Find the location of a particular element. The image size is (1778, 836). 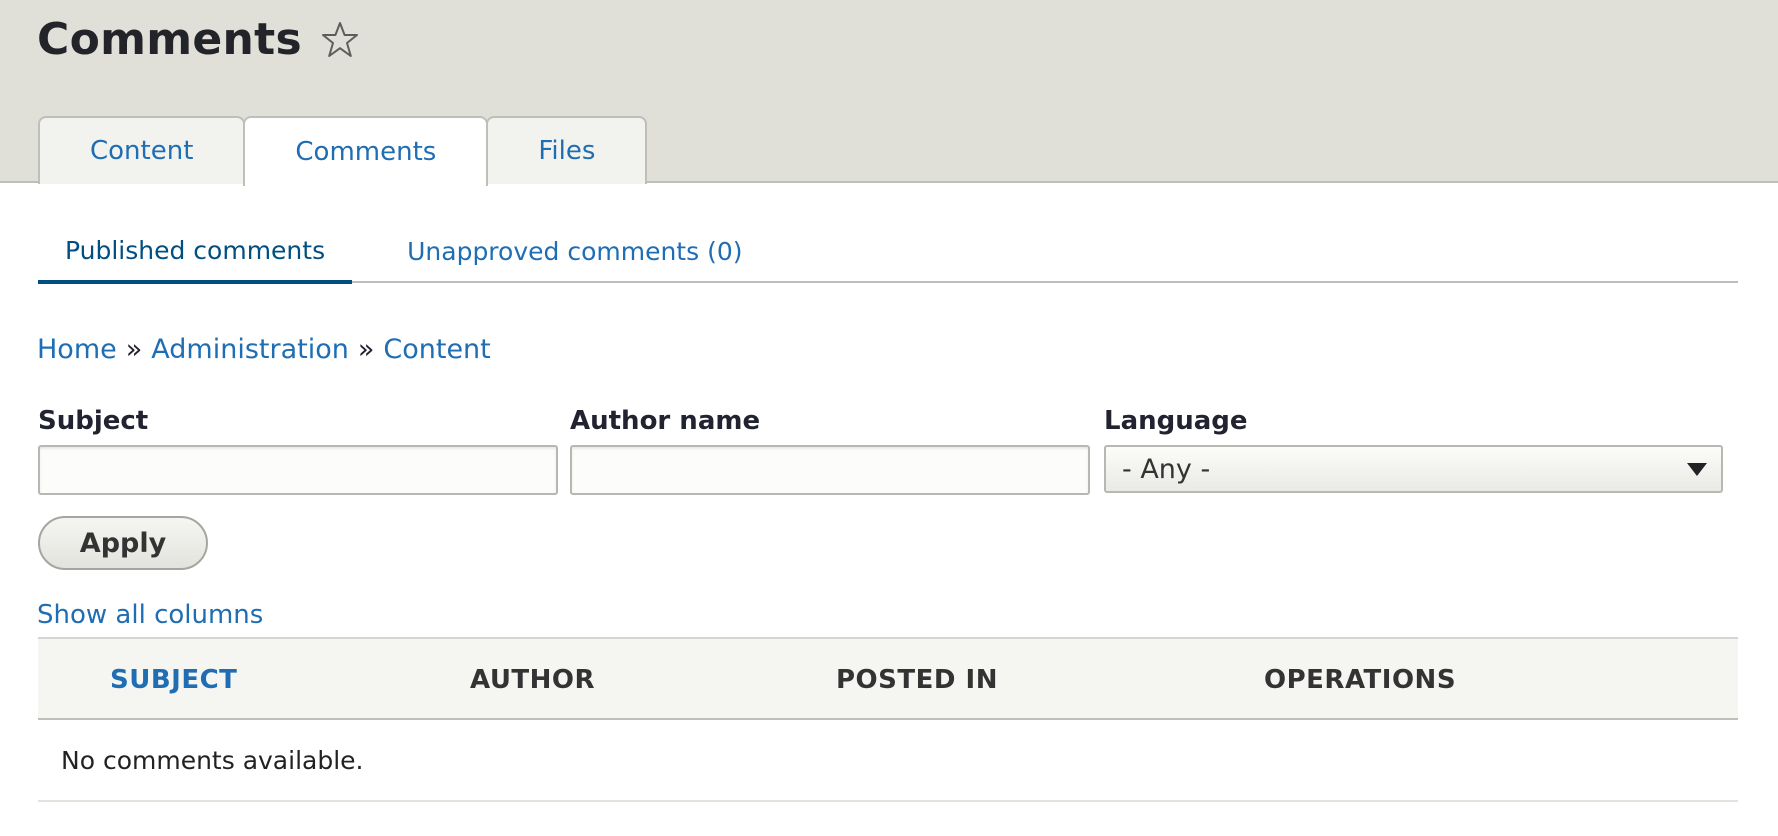

subtab-label: Unapproved comments (0) is located at coordinates (575, 251).